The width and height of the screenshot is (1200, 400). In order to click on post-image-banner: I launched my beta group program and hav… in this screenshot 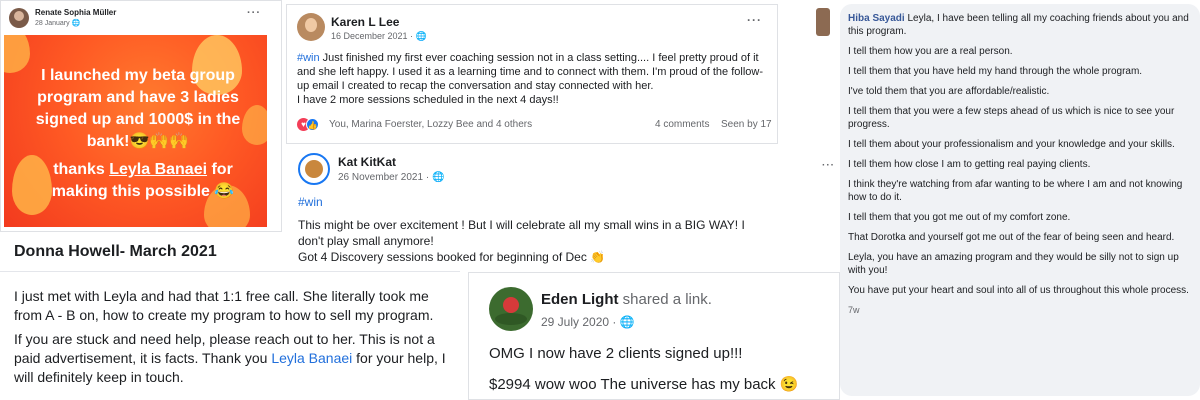, I will do `click(135, 131)`.